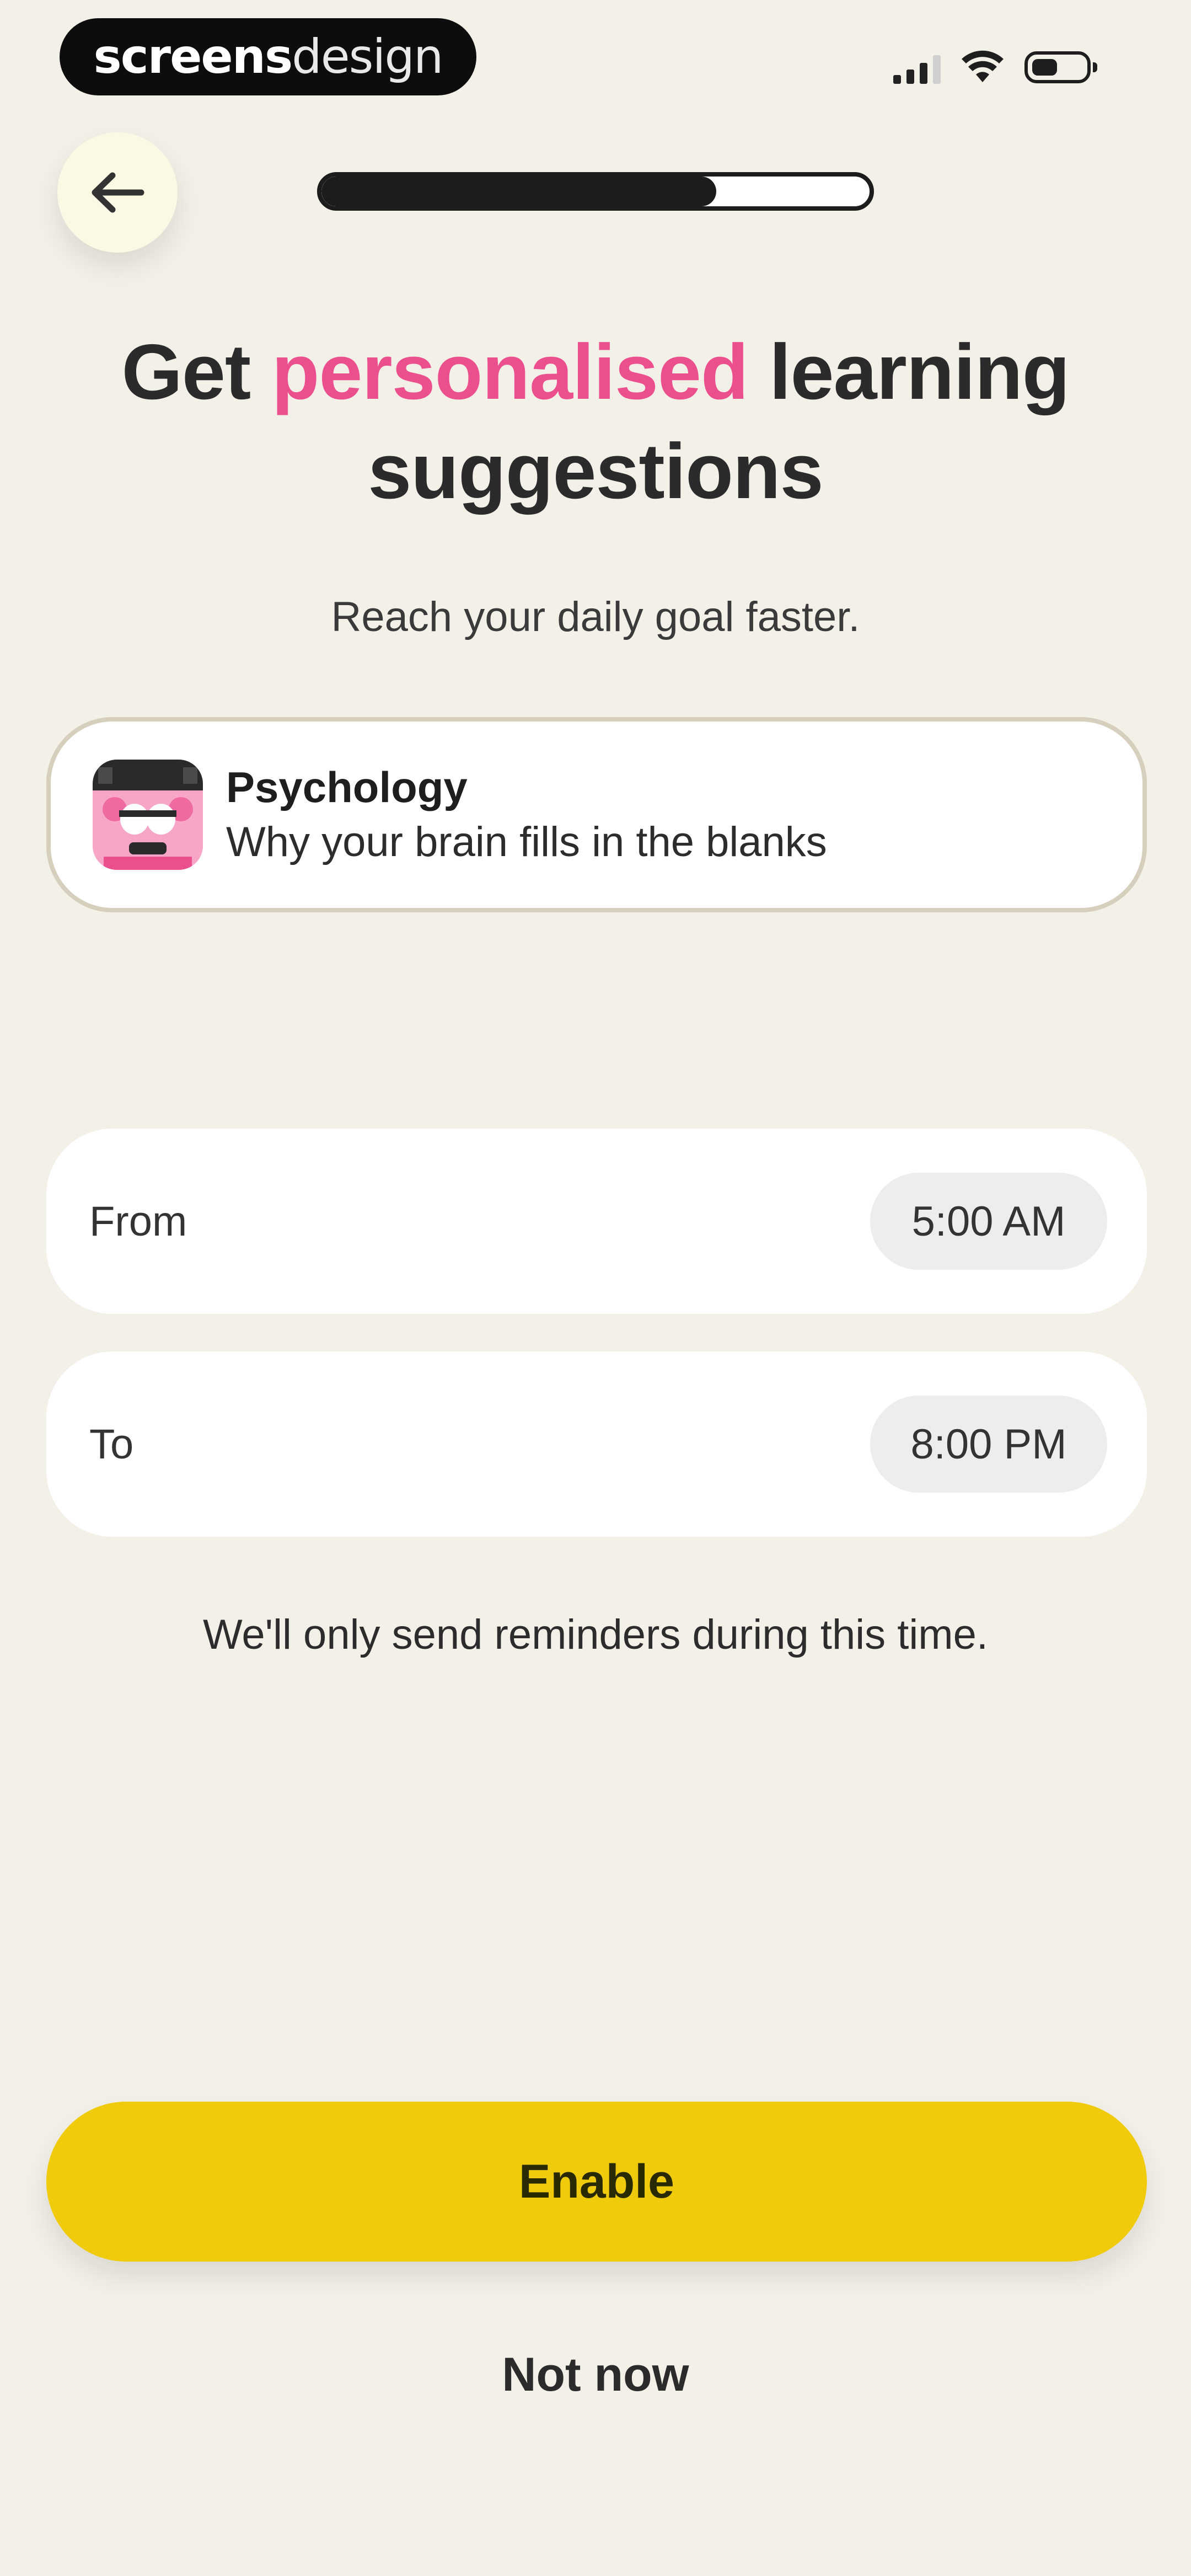  Describe the element at coordinates (196, 372) in the screenshot. I see `title-part-1: Get` at that location.